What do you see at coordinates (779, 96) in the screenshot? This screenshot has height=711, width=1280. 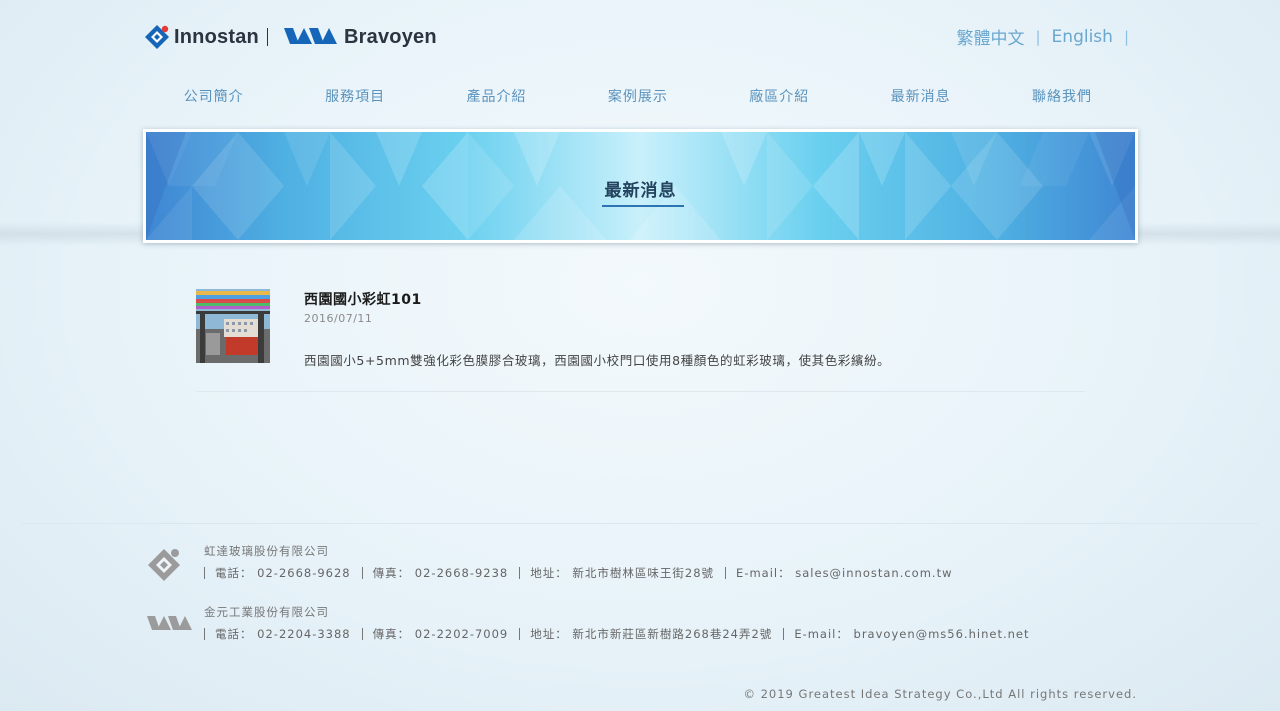 I see `nav-factory: 廠區介紹` at bounding box center [779, 96].